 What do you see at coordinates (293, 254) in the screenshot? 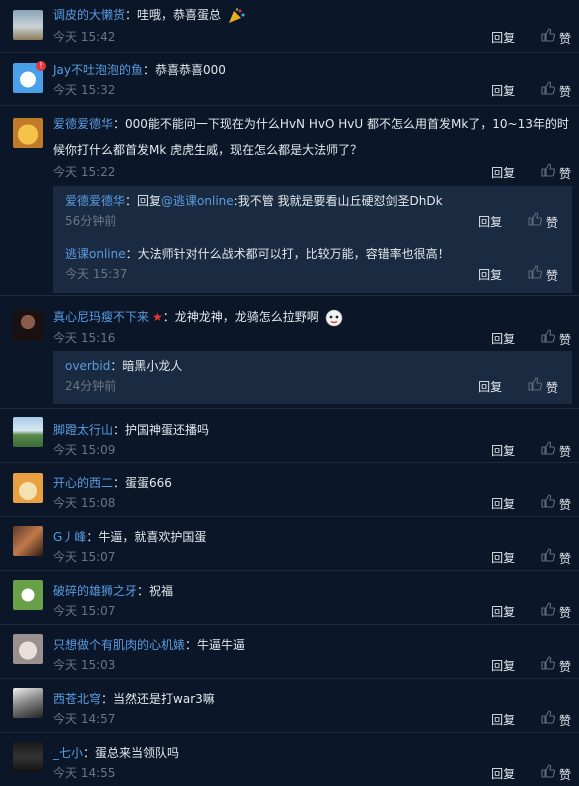
I see `reply-text: 大法师针对什么战术都可以打，比较万能，容错率也很高！` at bounding box center [293, 254].